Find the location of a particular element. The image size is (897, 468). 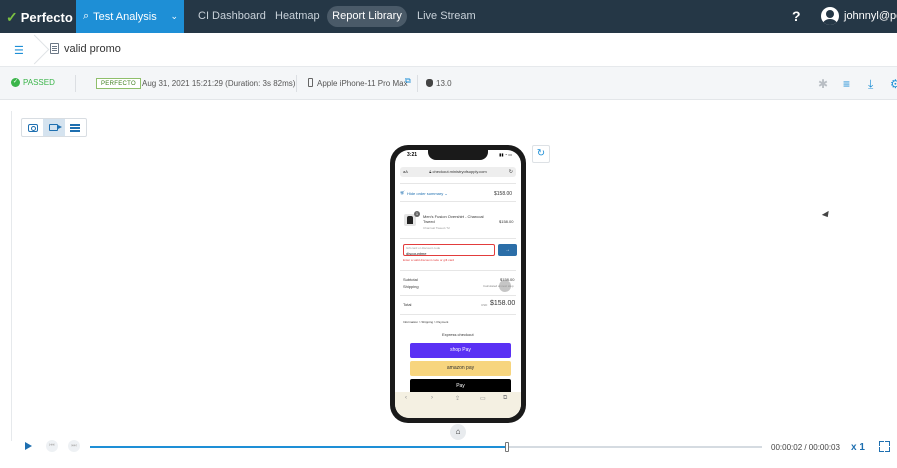

breadcrumb: ☰ valid promo is located at coordinates (448, 50).